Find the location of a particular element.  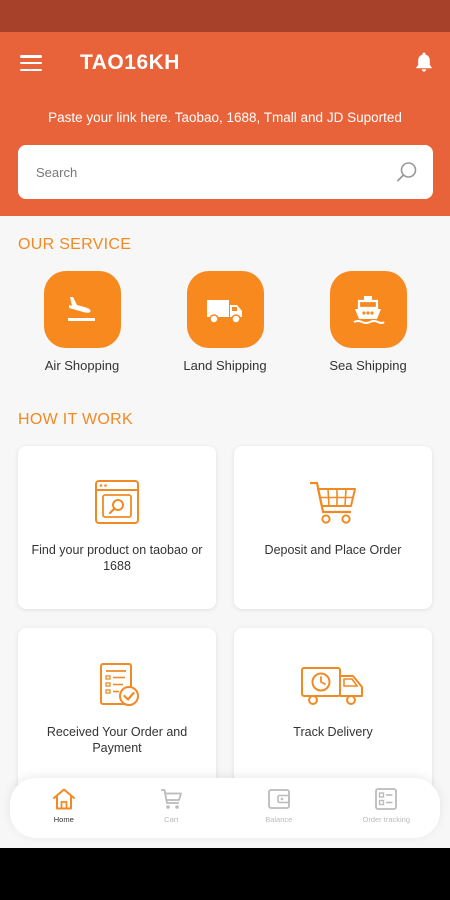

order-list-icon is located at coordinates (386, 799).